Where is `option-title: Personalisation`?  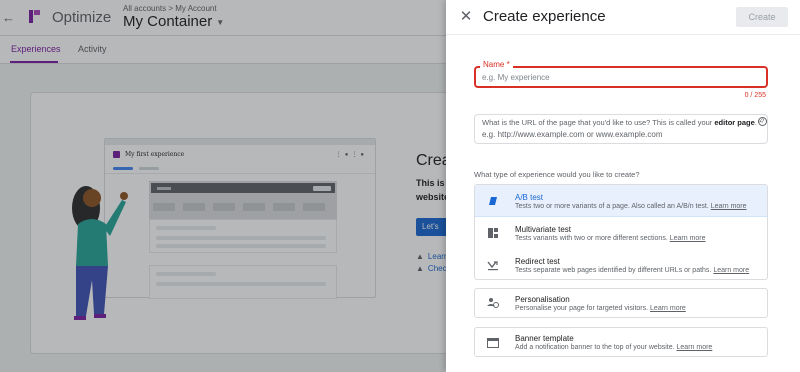 option-title: Personalisation is located at coordinates (542, 299).